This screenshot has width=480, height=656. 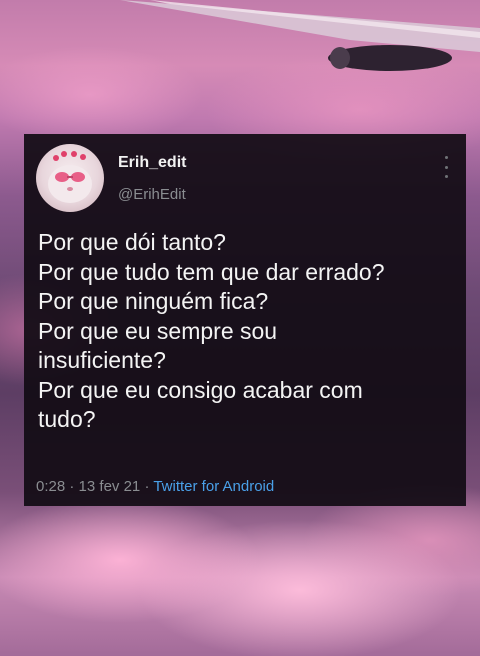 I want to click on tweet-line: Por que tudo tem que dar errado?, so click(x=211, y=271).